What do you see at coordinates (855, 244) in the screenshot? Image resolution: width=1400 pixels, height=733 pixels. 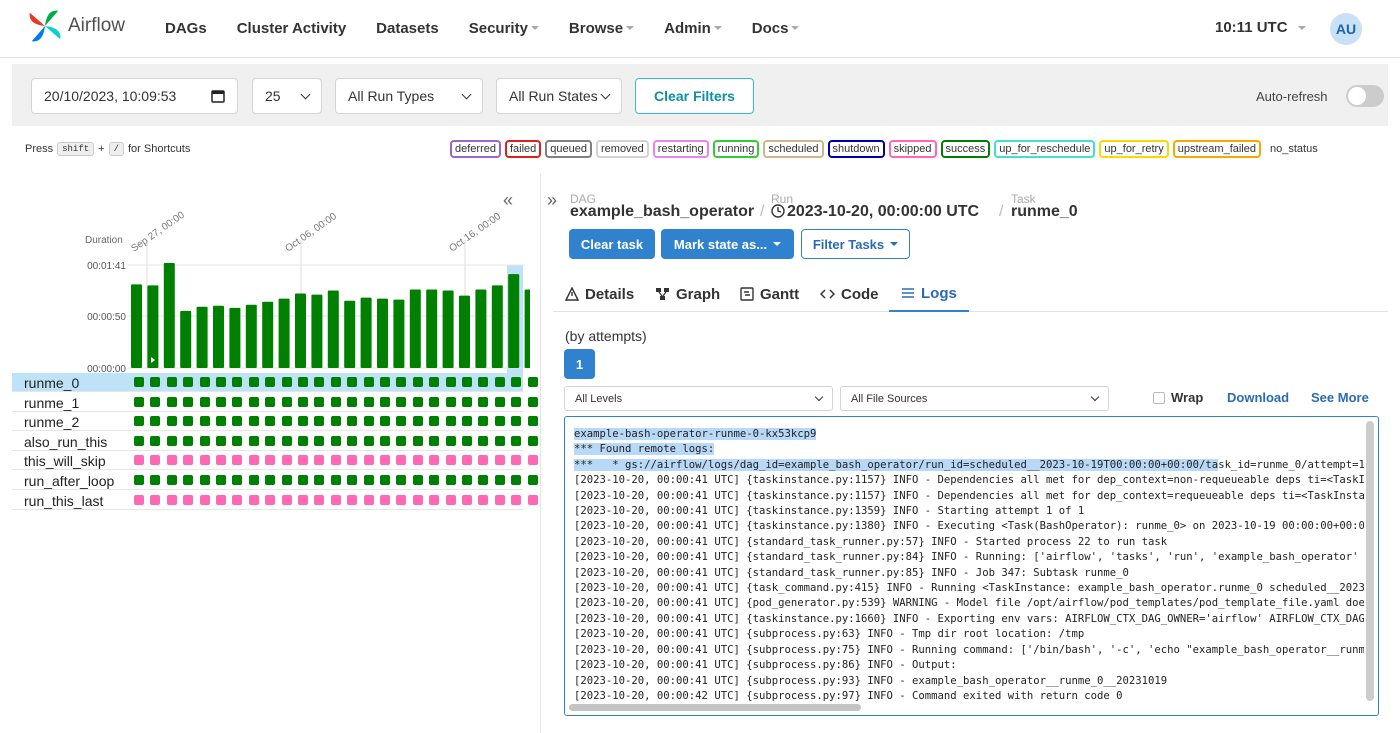 I see `filter-tasks-button: Filter Tasks` at bounding box center [855, 244].